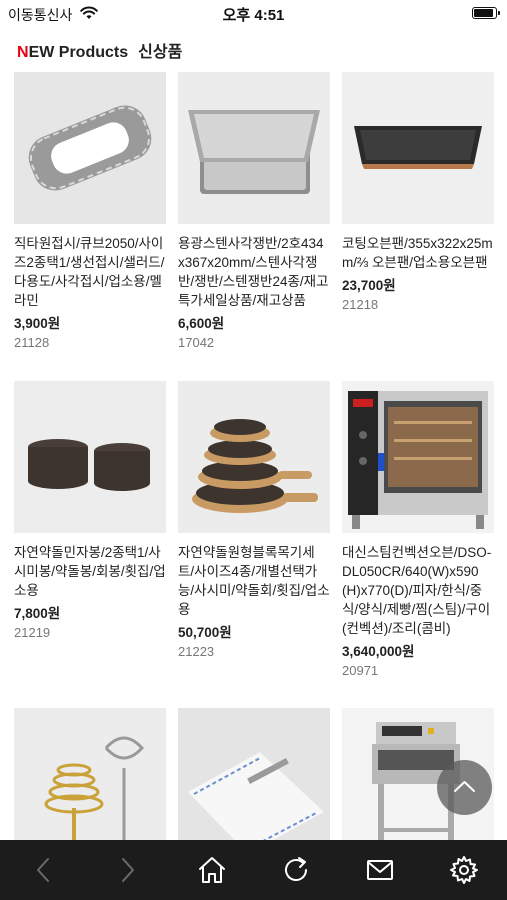 Image resolution: width=507 pixels, height=900 pixels. I want to click on scroll-top-button, so click(464, 787).